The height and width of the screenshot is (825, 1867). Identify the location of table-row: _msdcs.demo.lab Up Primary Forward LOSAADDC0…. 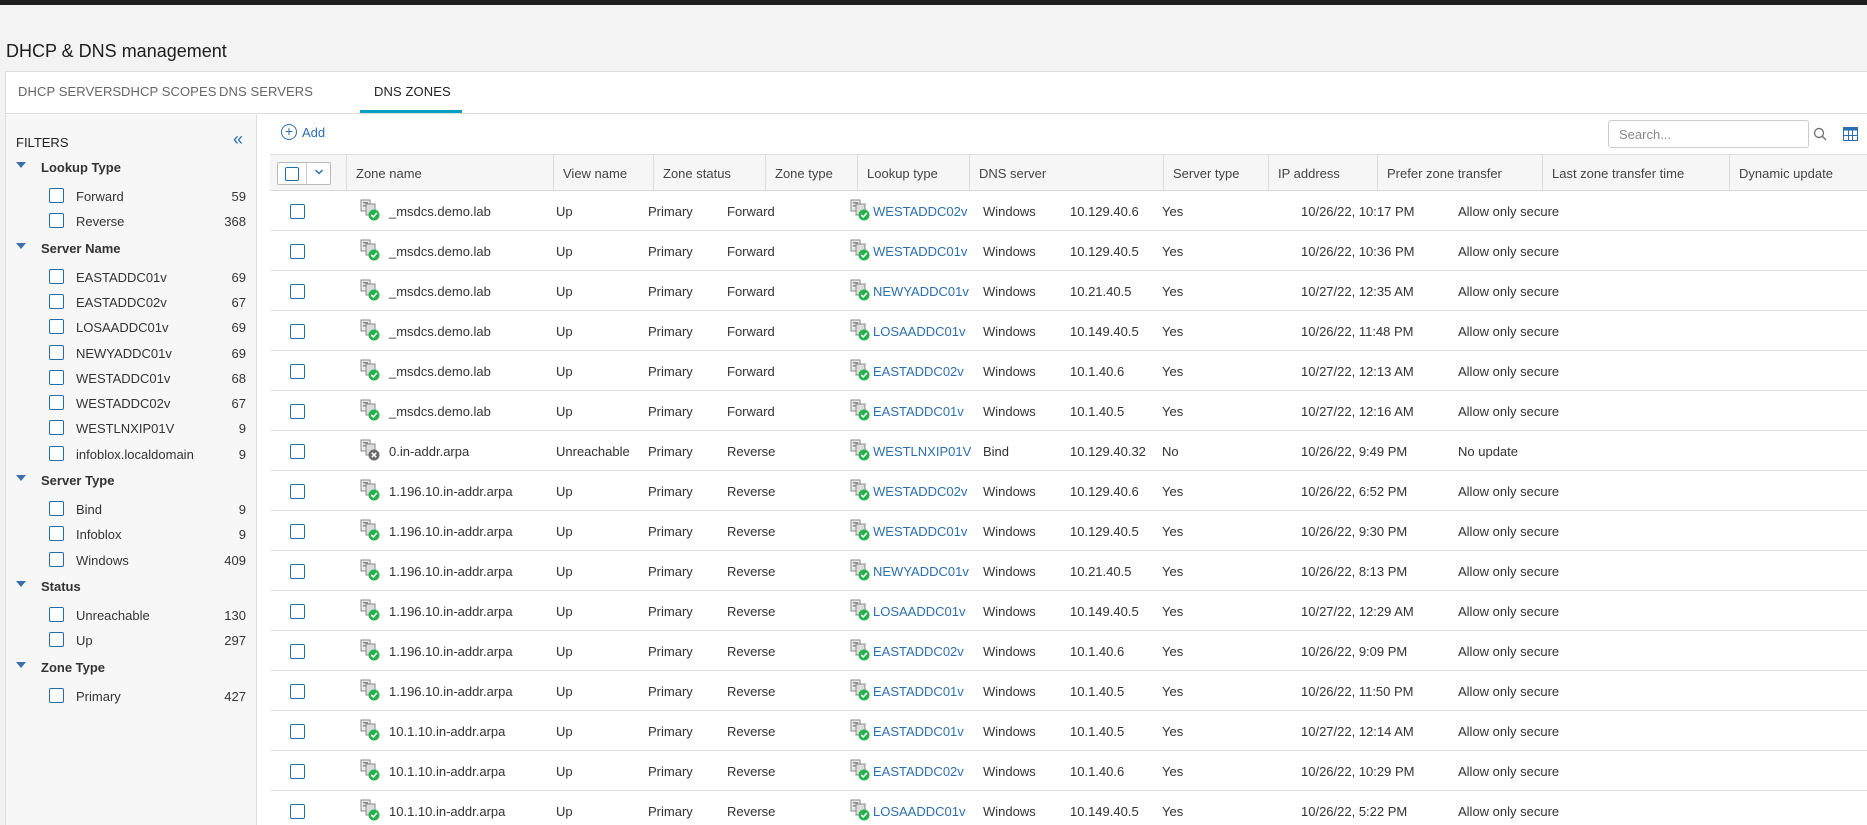
(1068, 331).